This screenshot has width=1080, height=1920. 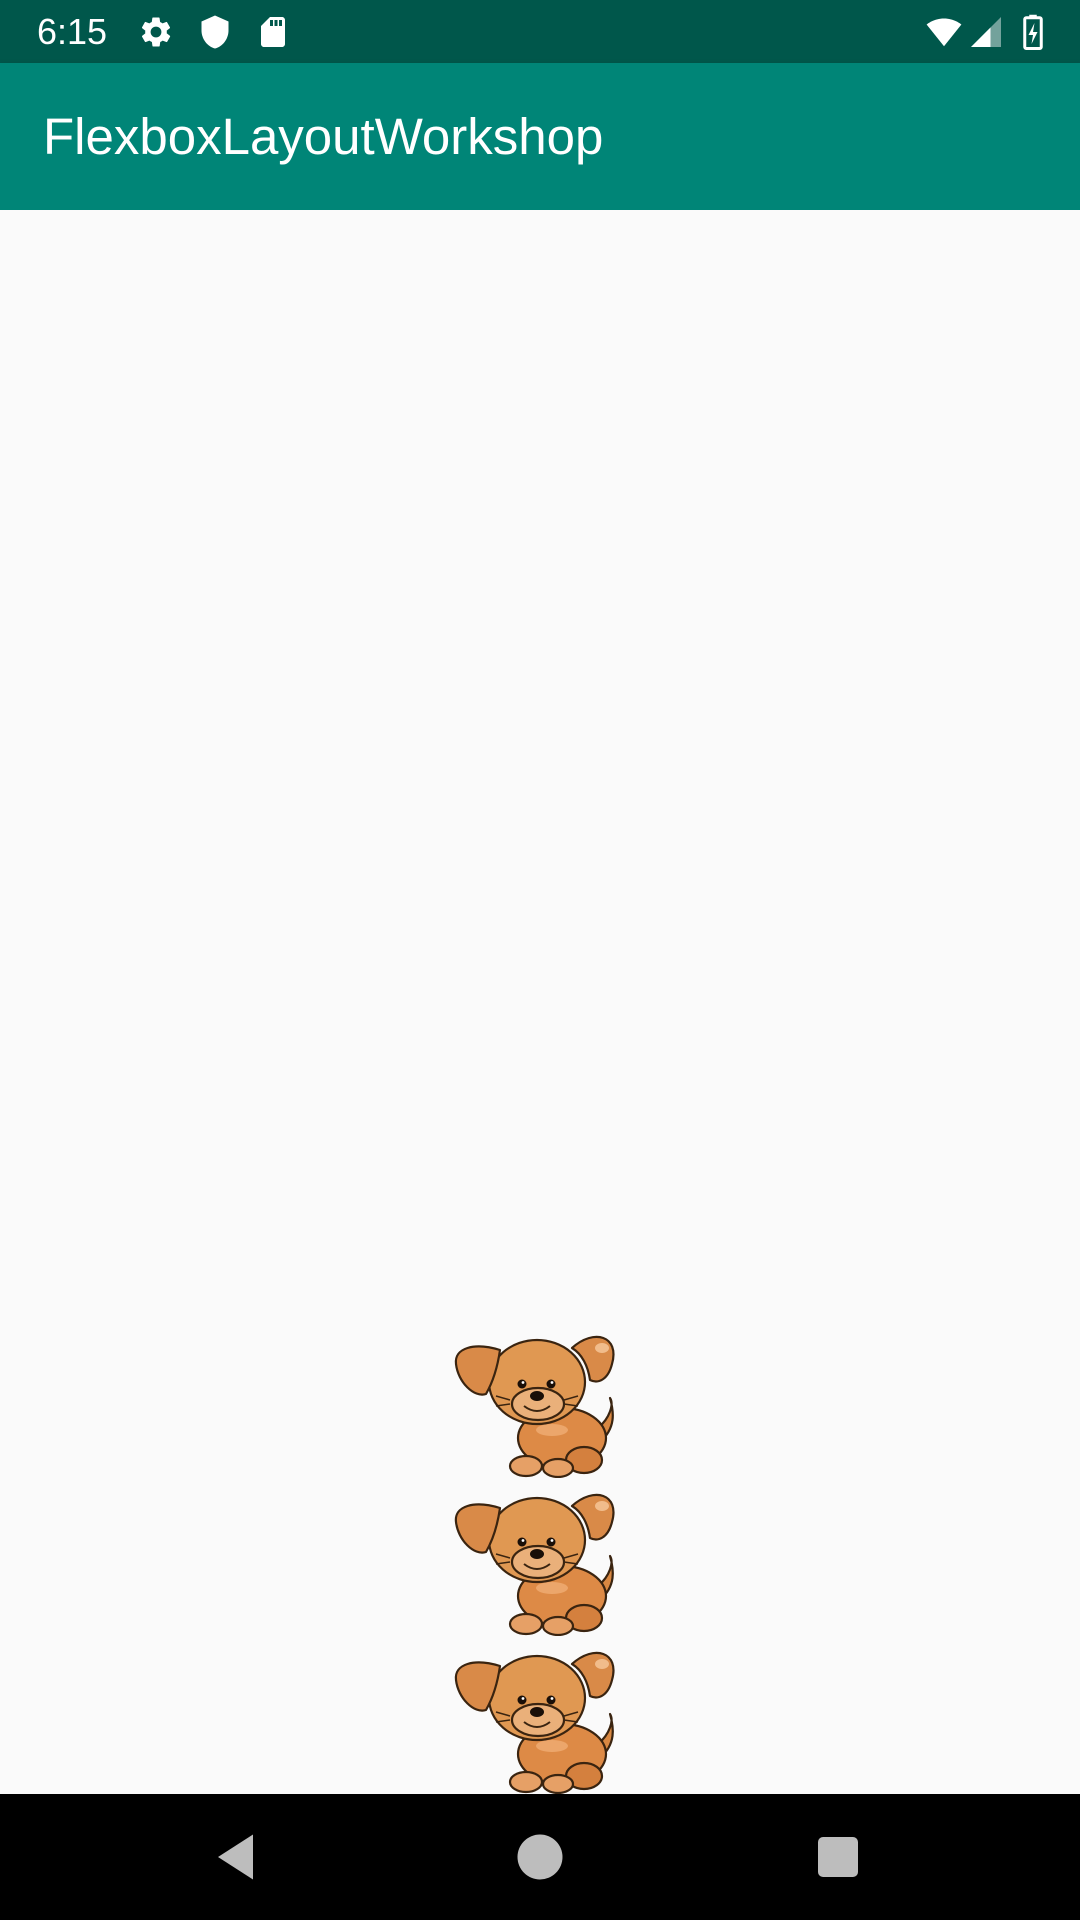 I want to click on back-icon, so click(x=238, y=1857).